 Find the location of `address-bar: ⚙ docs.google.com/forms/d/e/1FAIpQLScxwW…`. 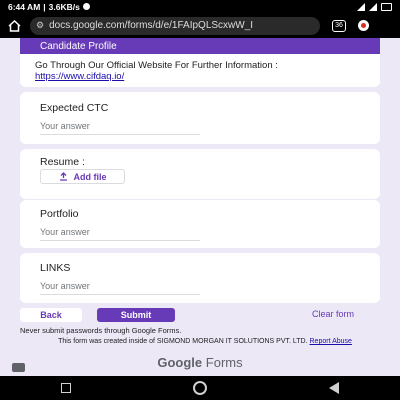

address-bar: ⚙ docs.google.com/forms/d/e/1FAIpQLScxwW… is located at coordinates (175, 25).